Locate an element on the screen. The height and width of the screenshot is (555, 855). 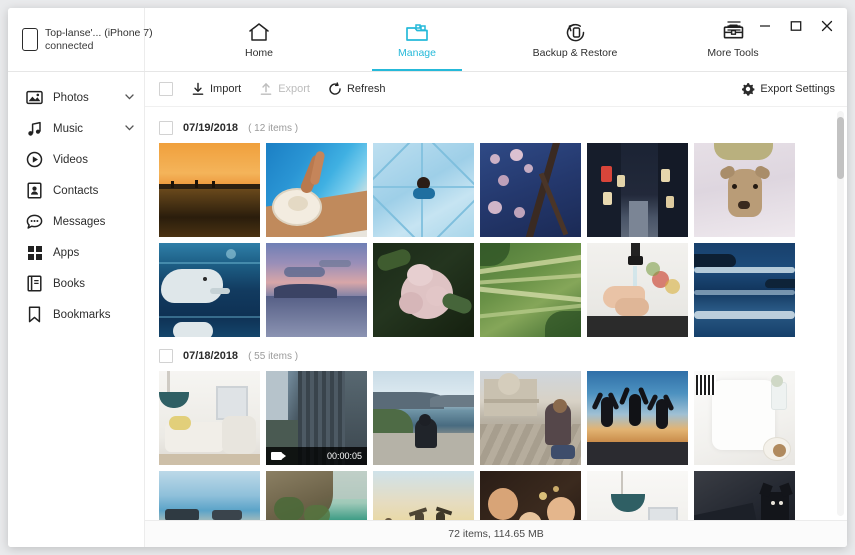
vatican-square-photo is located at coordinates (530, 418).